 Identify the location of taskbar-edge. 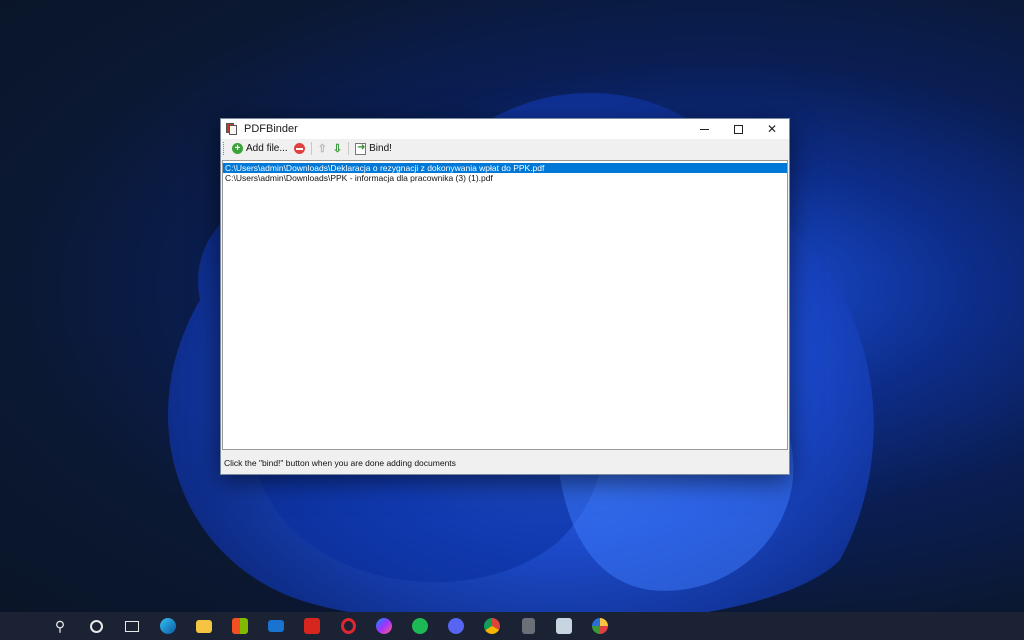
(168, 626).